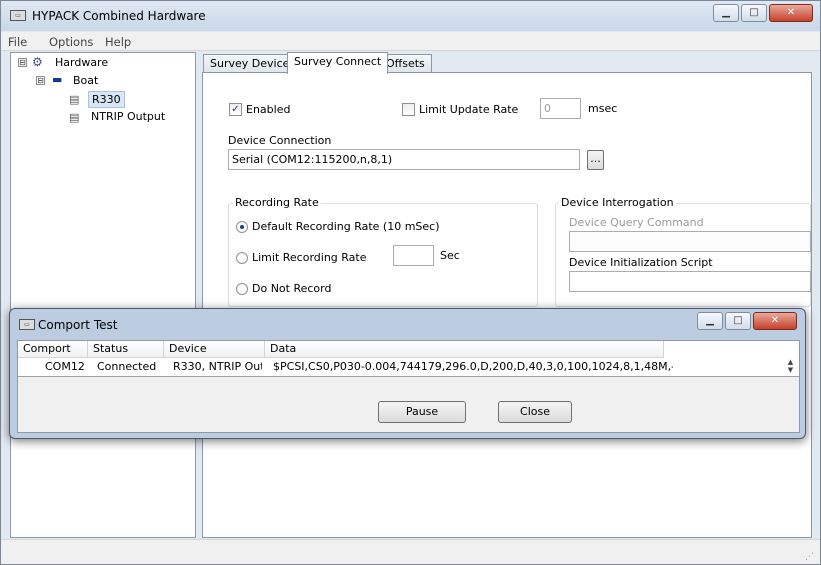 Image resolution: width=821 pixels, height=565 pixels. I want to click on do-not-record-label: Do Not Record, so click(292, 288).